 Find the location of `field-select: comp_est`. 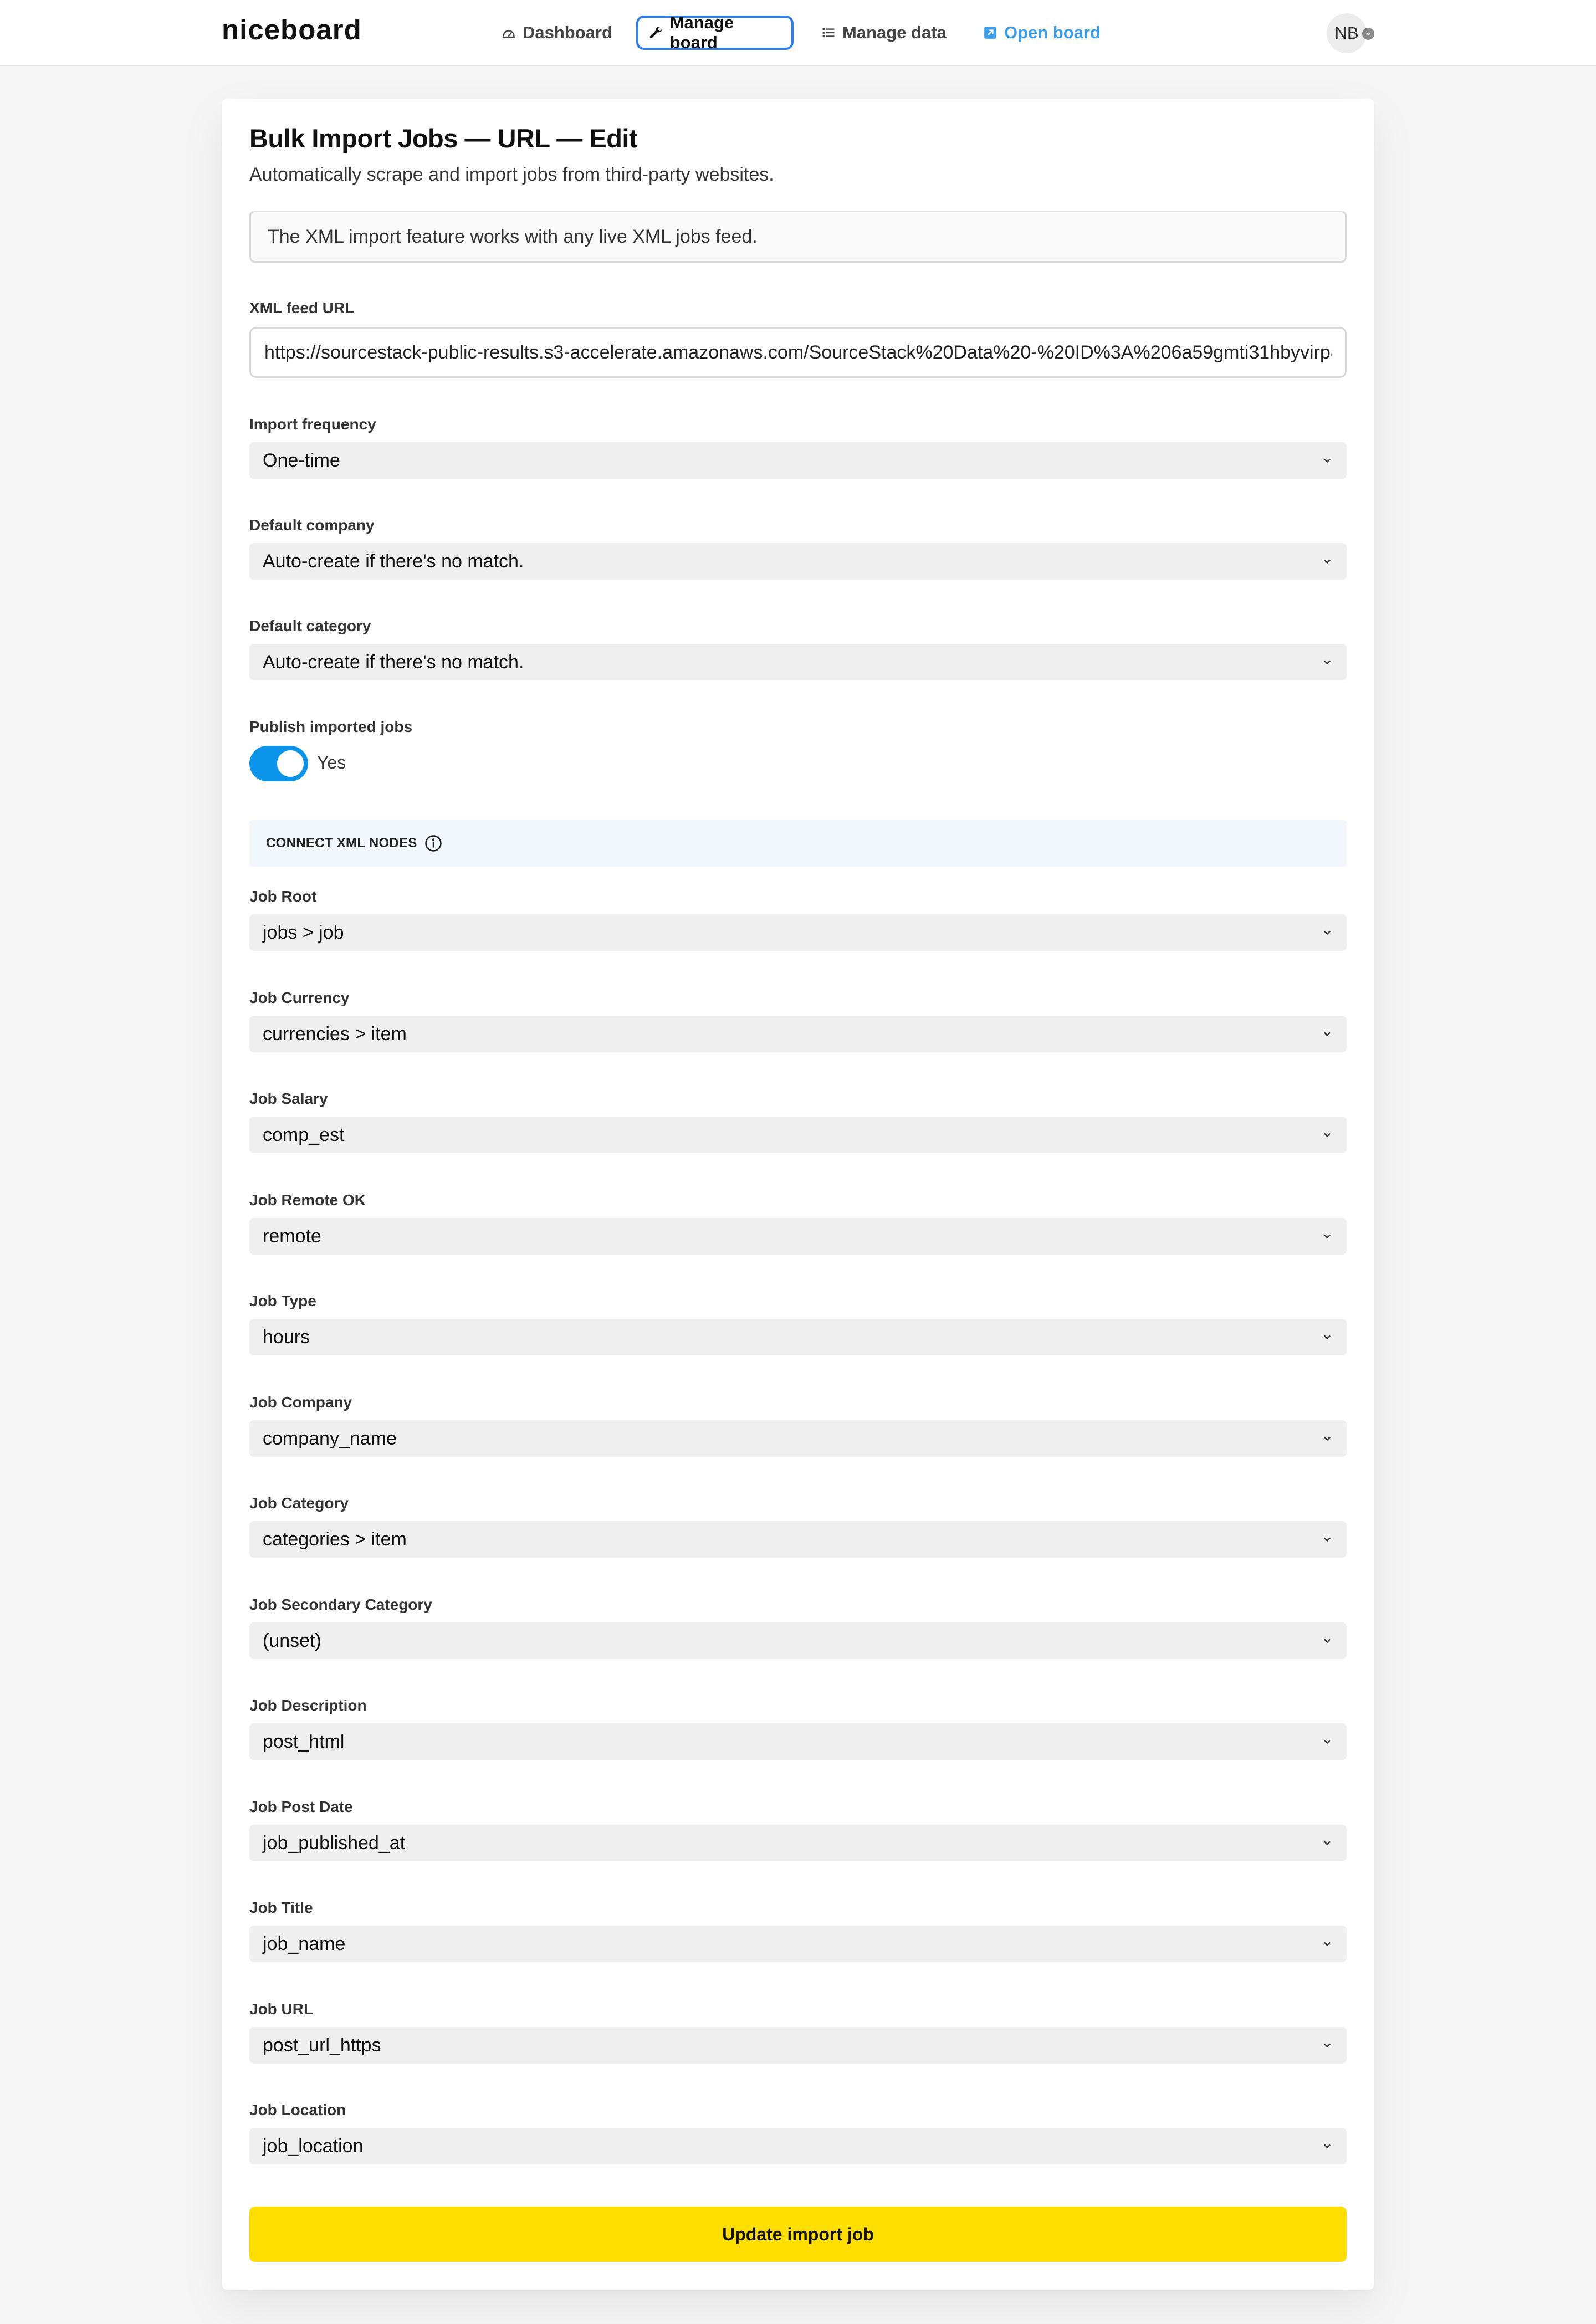

field-select: comp_est is located at coordinates (798, 1135).